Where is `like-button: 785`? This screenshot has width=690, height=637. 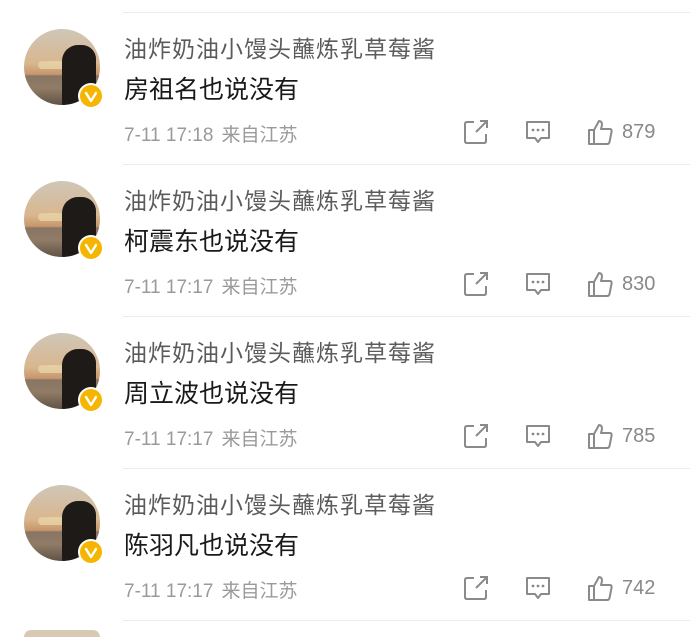 like-button: 785 is located at coordinates (620, 436).